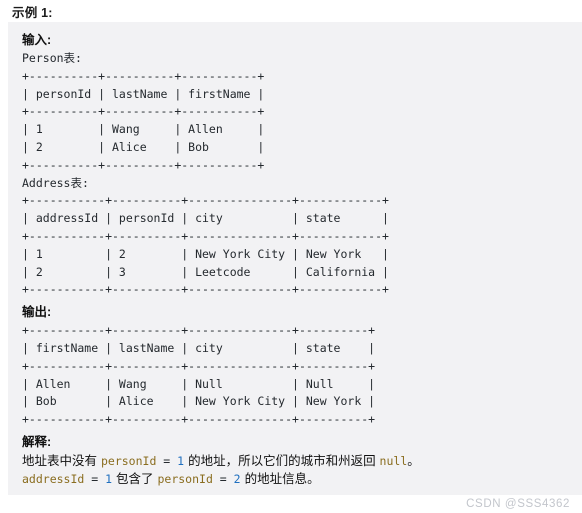 This screenshot has width=582, height=513. Describe the element at coordinates (518, 504) in the screenshot. I see `csdn-watermark: CSDN @SSS4362` at that location.